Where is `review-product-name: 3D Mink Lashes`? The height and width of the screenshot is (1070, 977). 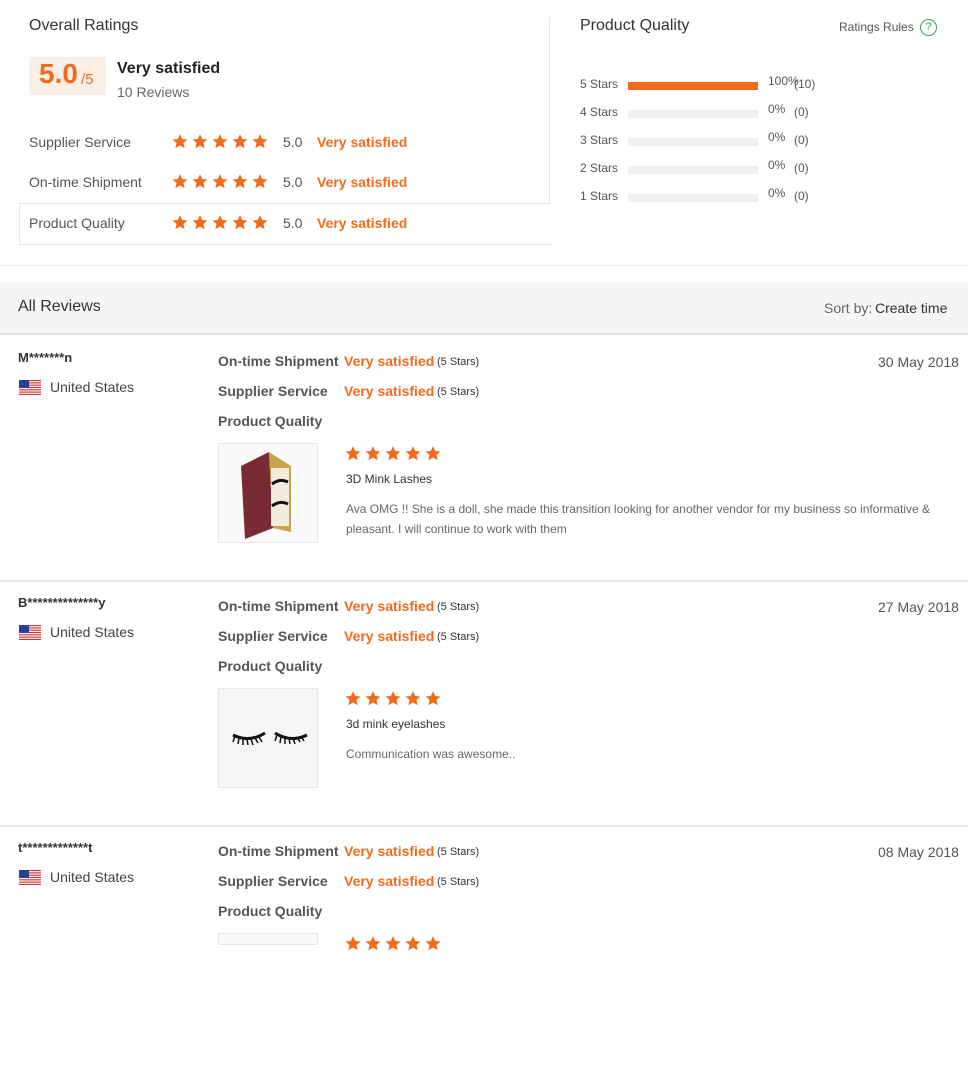
review-product-name: 3D Mink Lashes is located at coordinates (389, 479).